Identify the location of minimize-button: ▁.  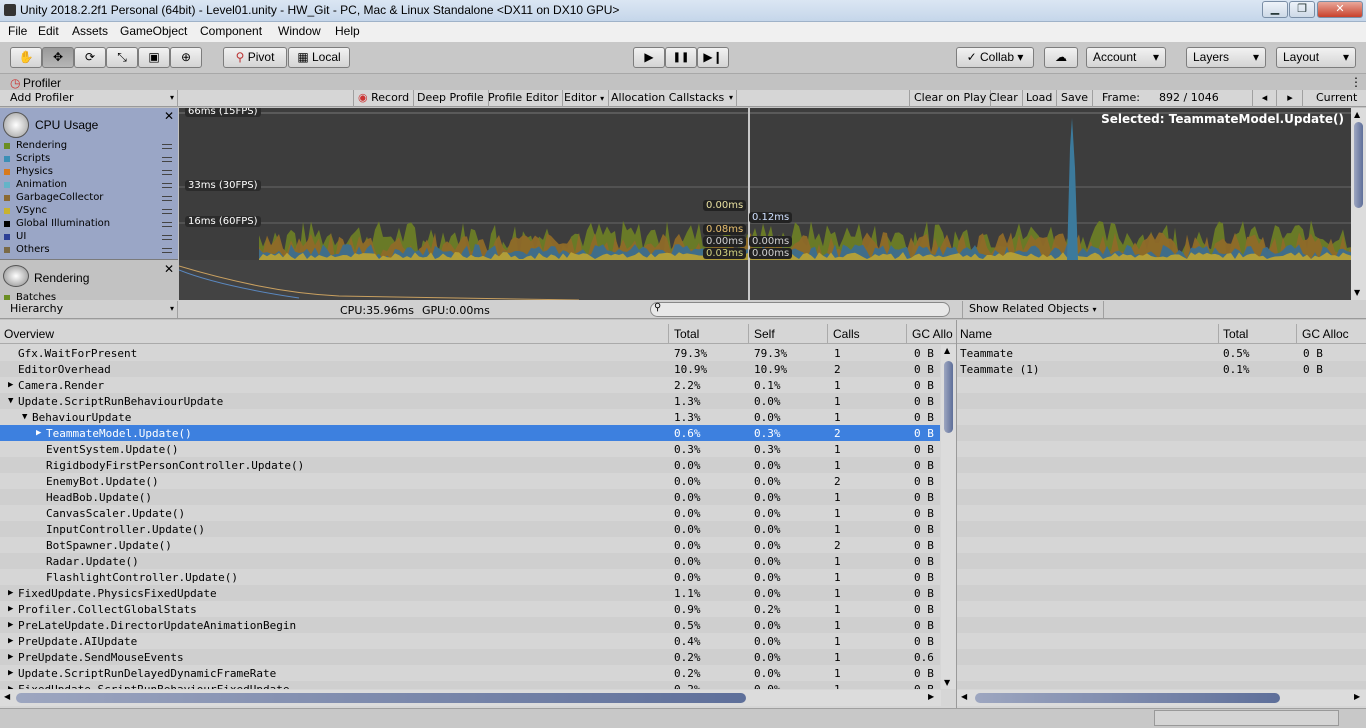
(1275, 9).